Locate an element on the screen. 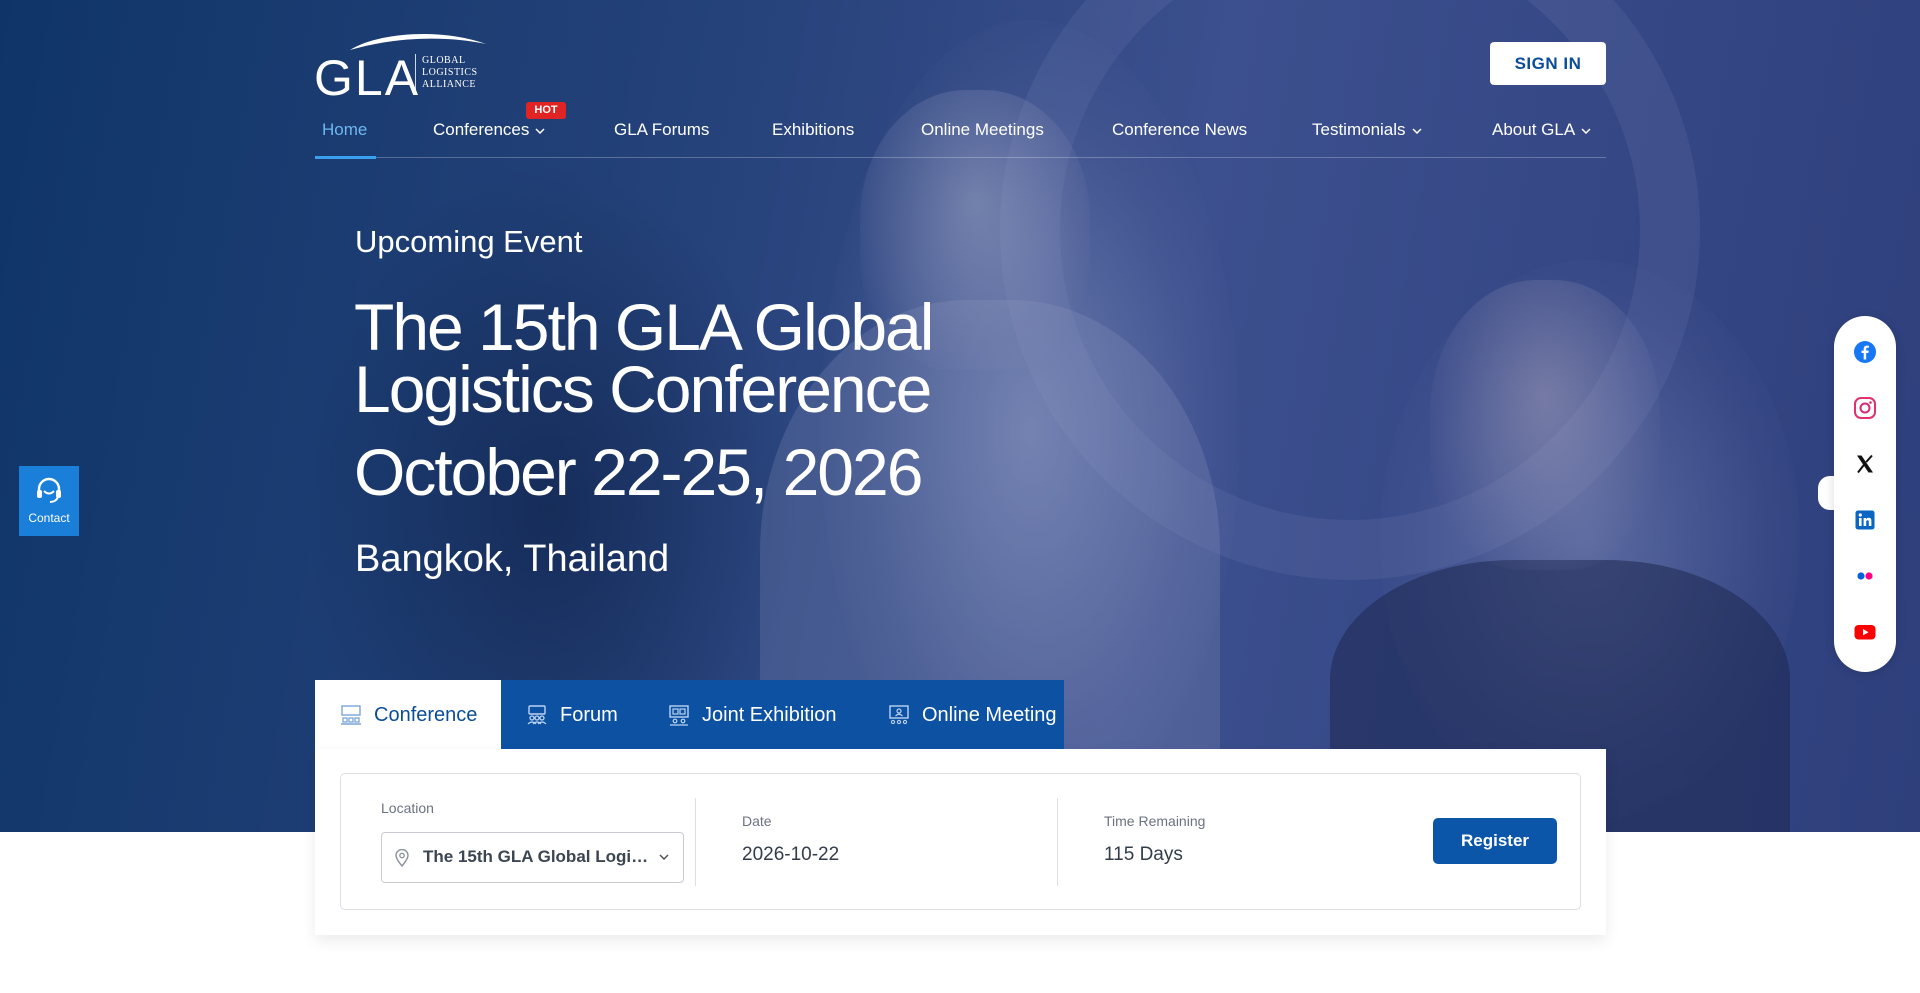 Image resolution: width=1920 pixels, height=993 pixels. linkedin-icon is located at coordinates (1865, 520).